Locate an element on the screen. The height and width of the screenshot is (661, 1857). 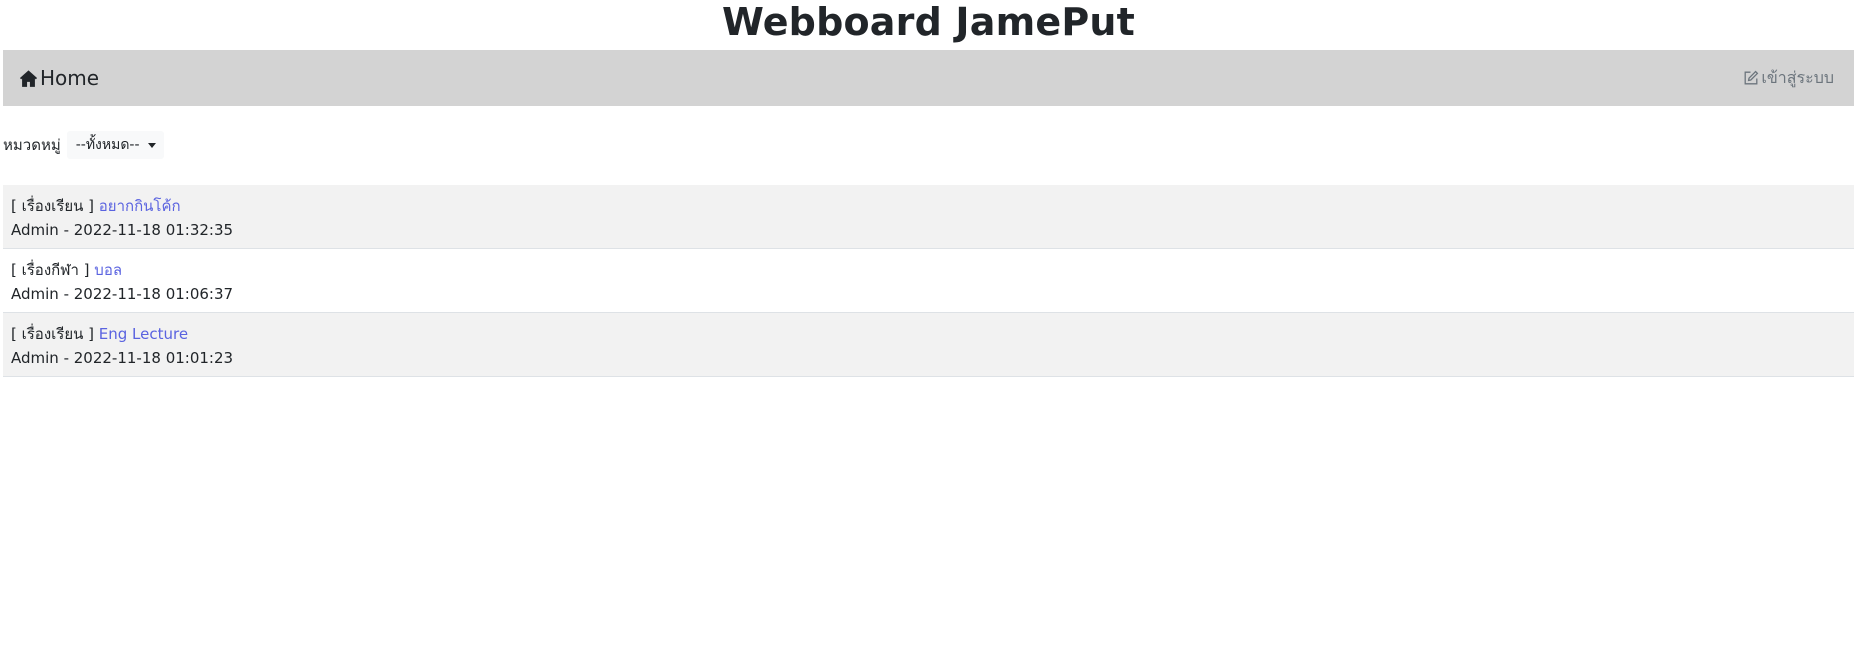
topic-title-link: อยากกินโค้ก is located at coordinates (140, 206).